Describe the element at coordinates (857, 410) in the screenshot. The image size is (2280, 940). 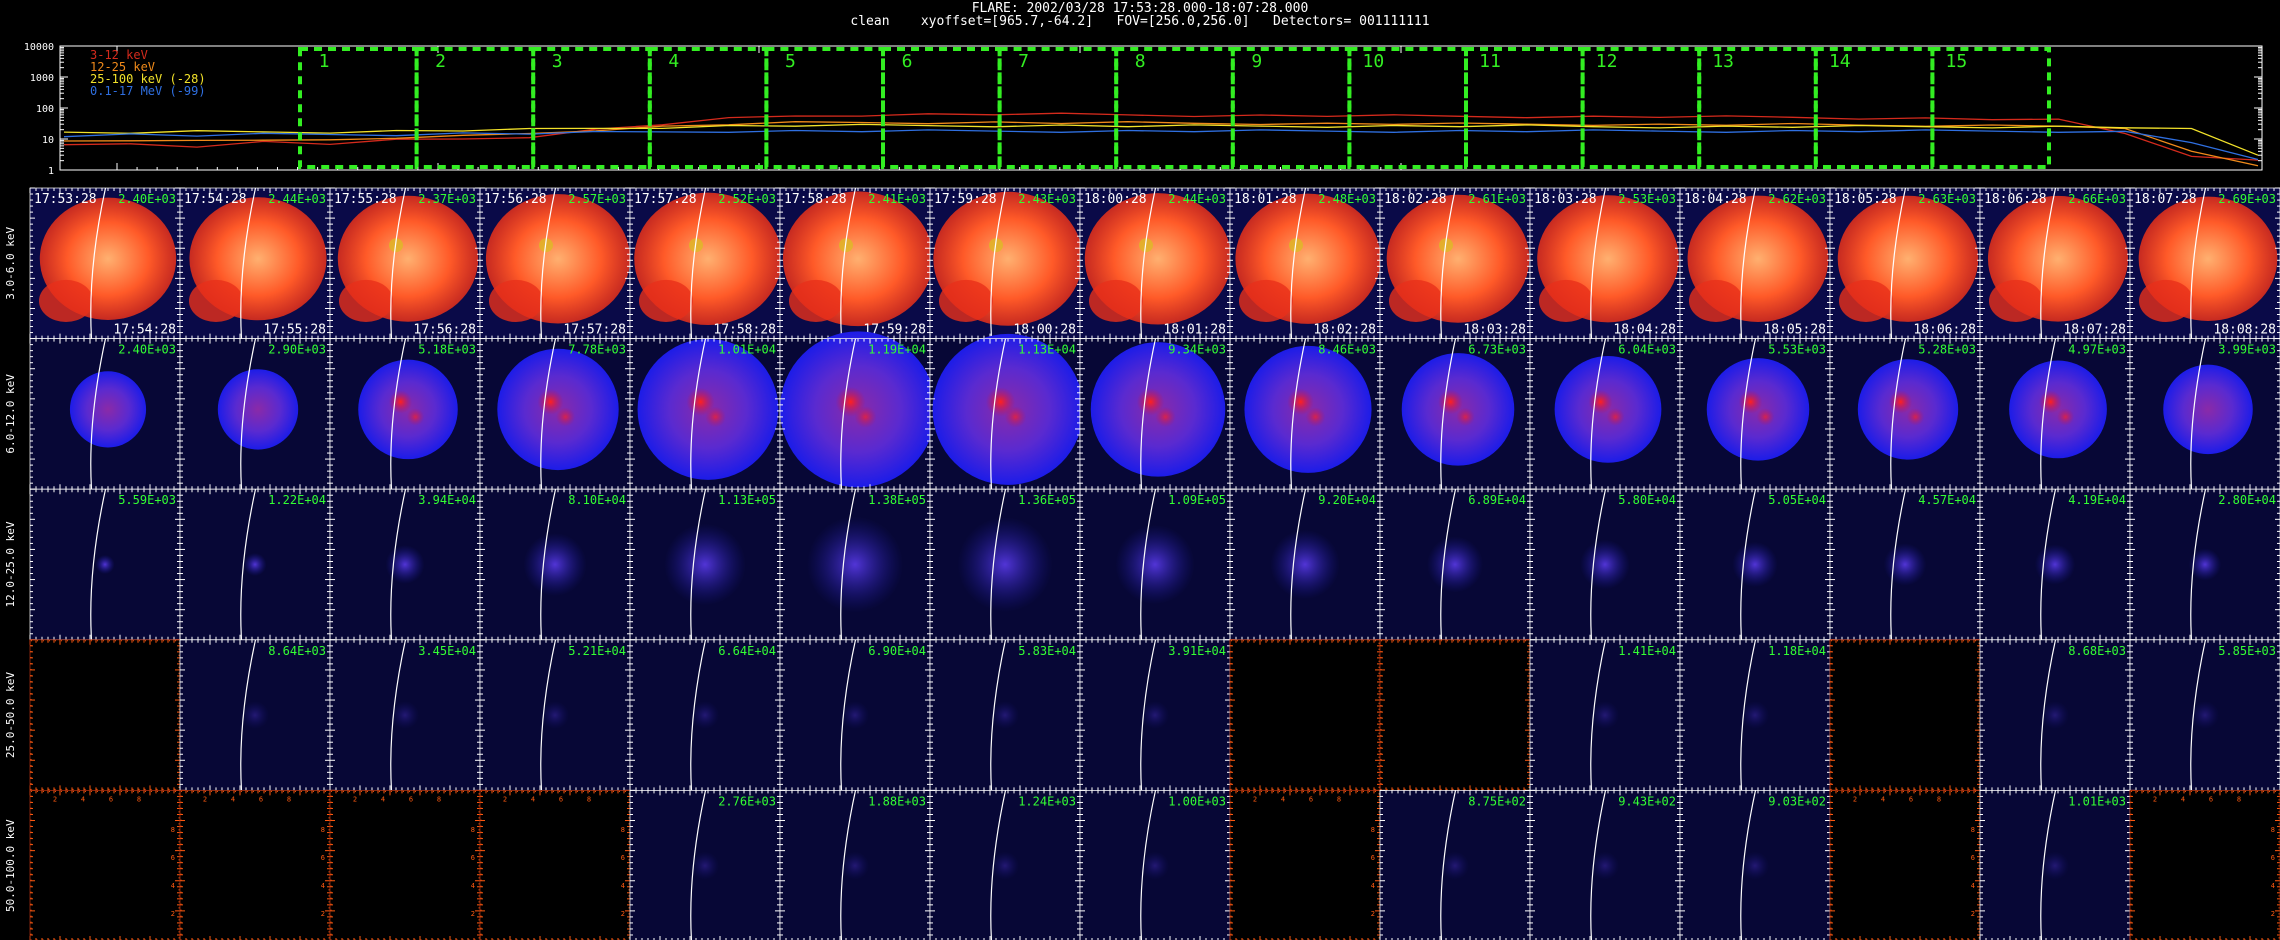
I see `image-cell: 1.19E+04` at that location.